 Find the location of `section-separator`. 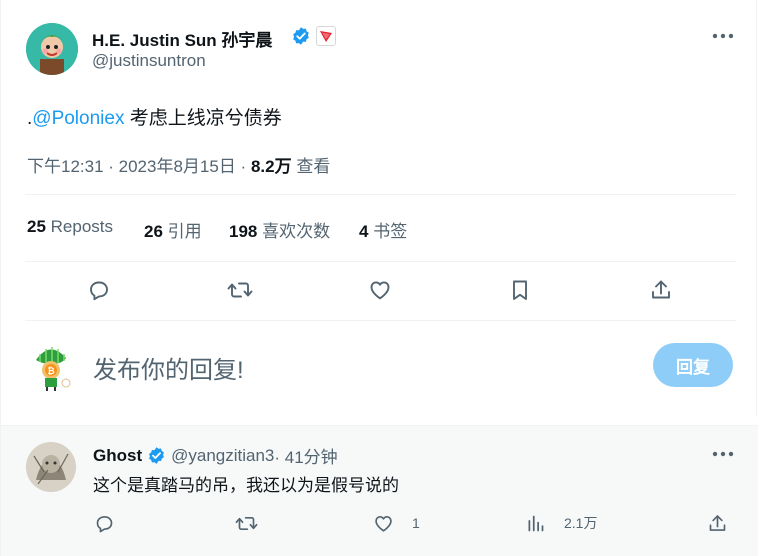

section-separator is located at coordinates (379, 421).